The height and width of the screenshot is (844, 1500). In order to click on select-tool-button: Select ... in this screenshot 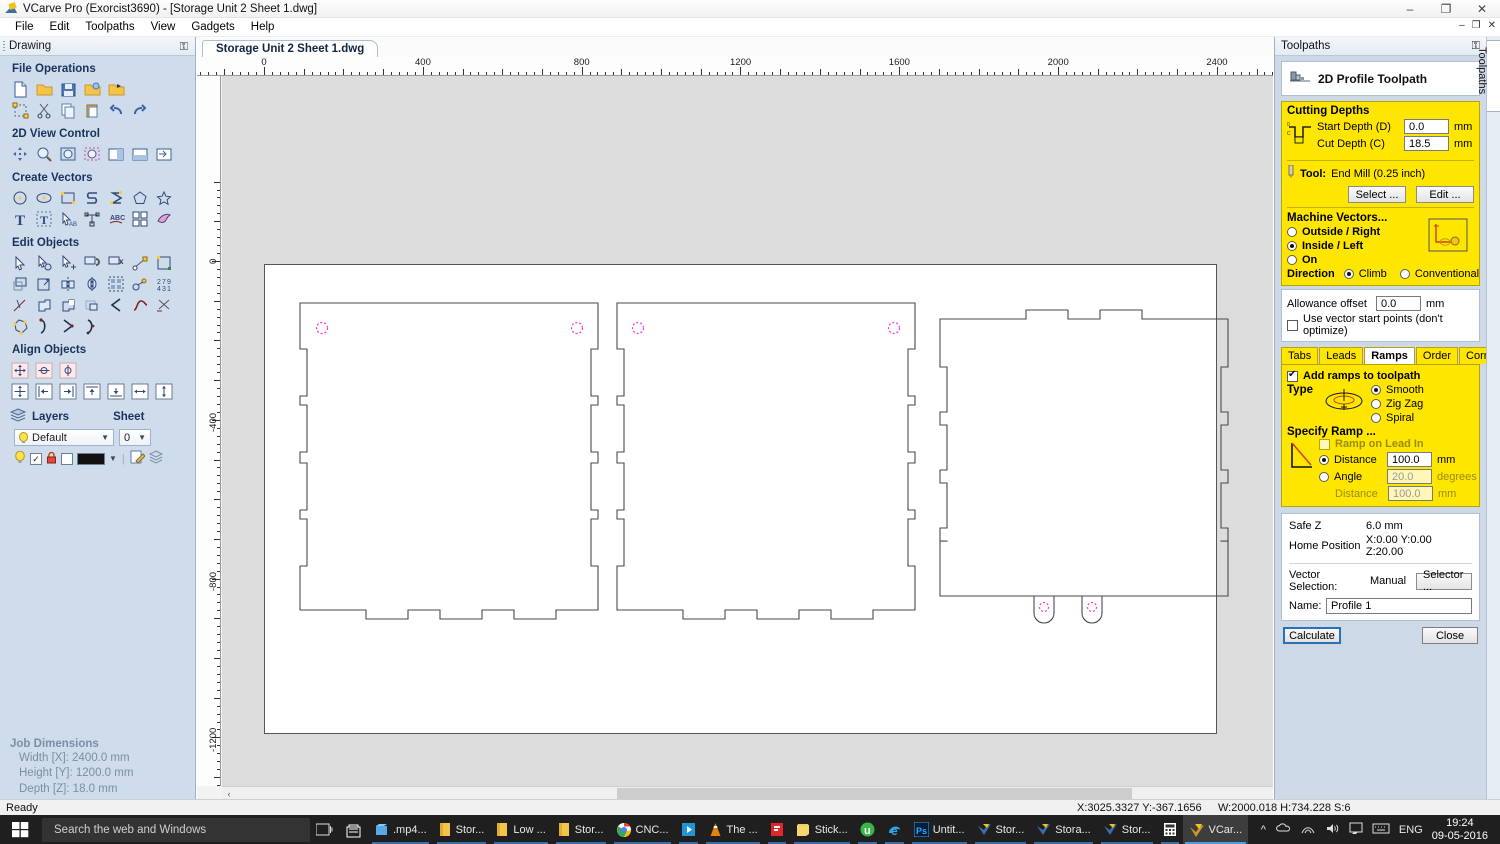, I will do `click(1377, 194)`.